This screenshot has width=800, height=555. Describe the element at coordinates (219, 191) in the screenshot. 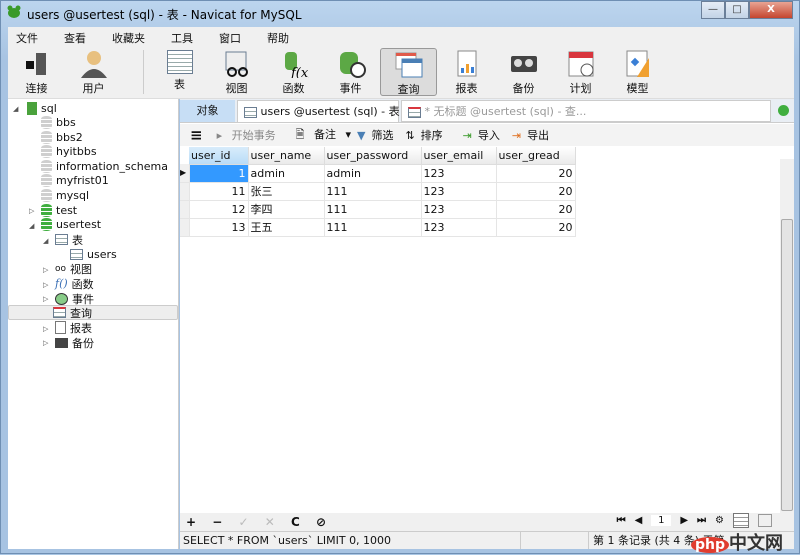

I see `cell: 11` at that location.